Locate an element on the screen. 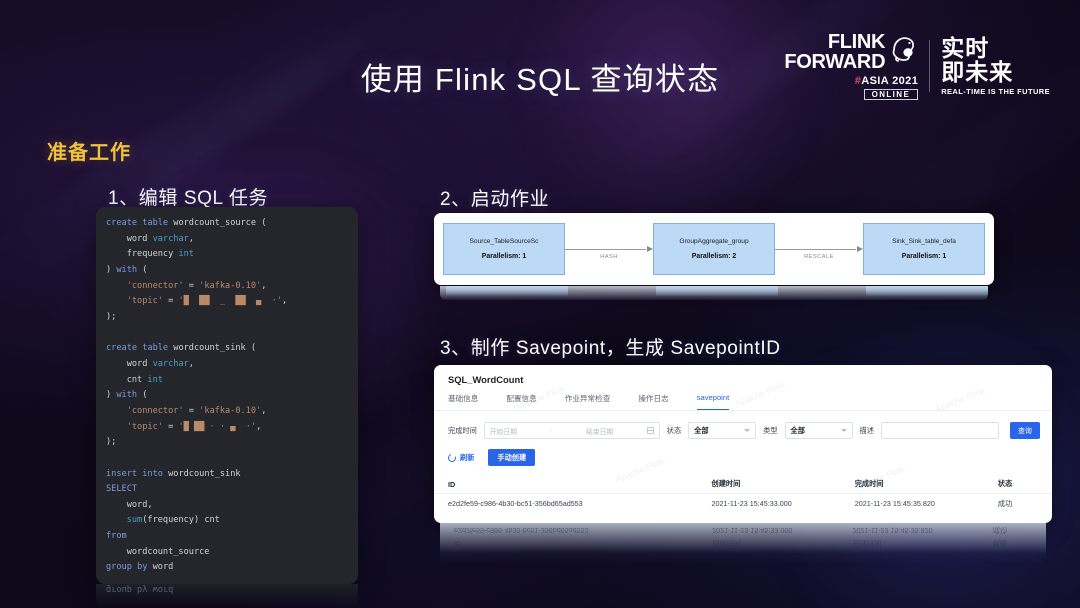 The image size is (1080, 608). tab-basic-info: 基础信息 is located at coordinates (463, 401).